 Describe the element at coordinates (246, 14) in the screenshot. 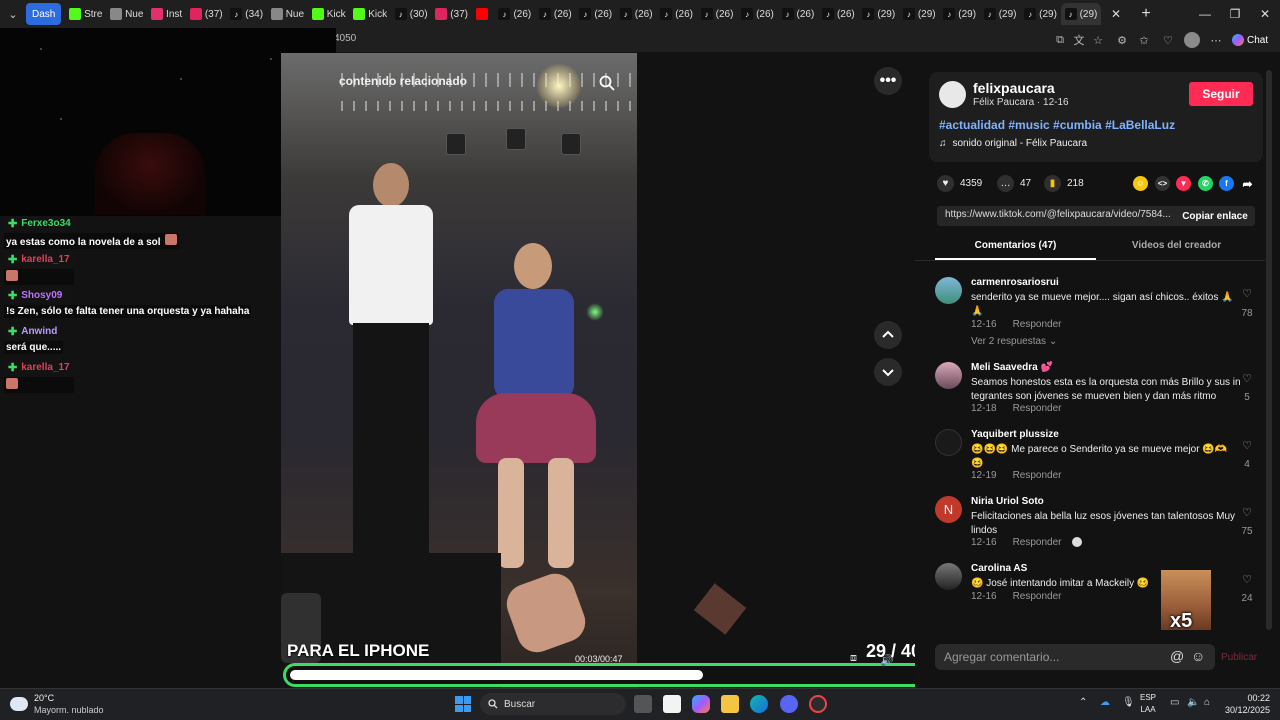

I see `browser-tab: ♪ (34)` at that location.